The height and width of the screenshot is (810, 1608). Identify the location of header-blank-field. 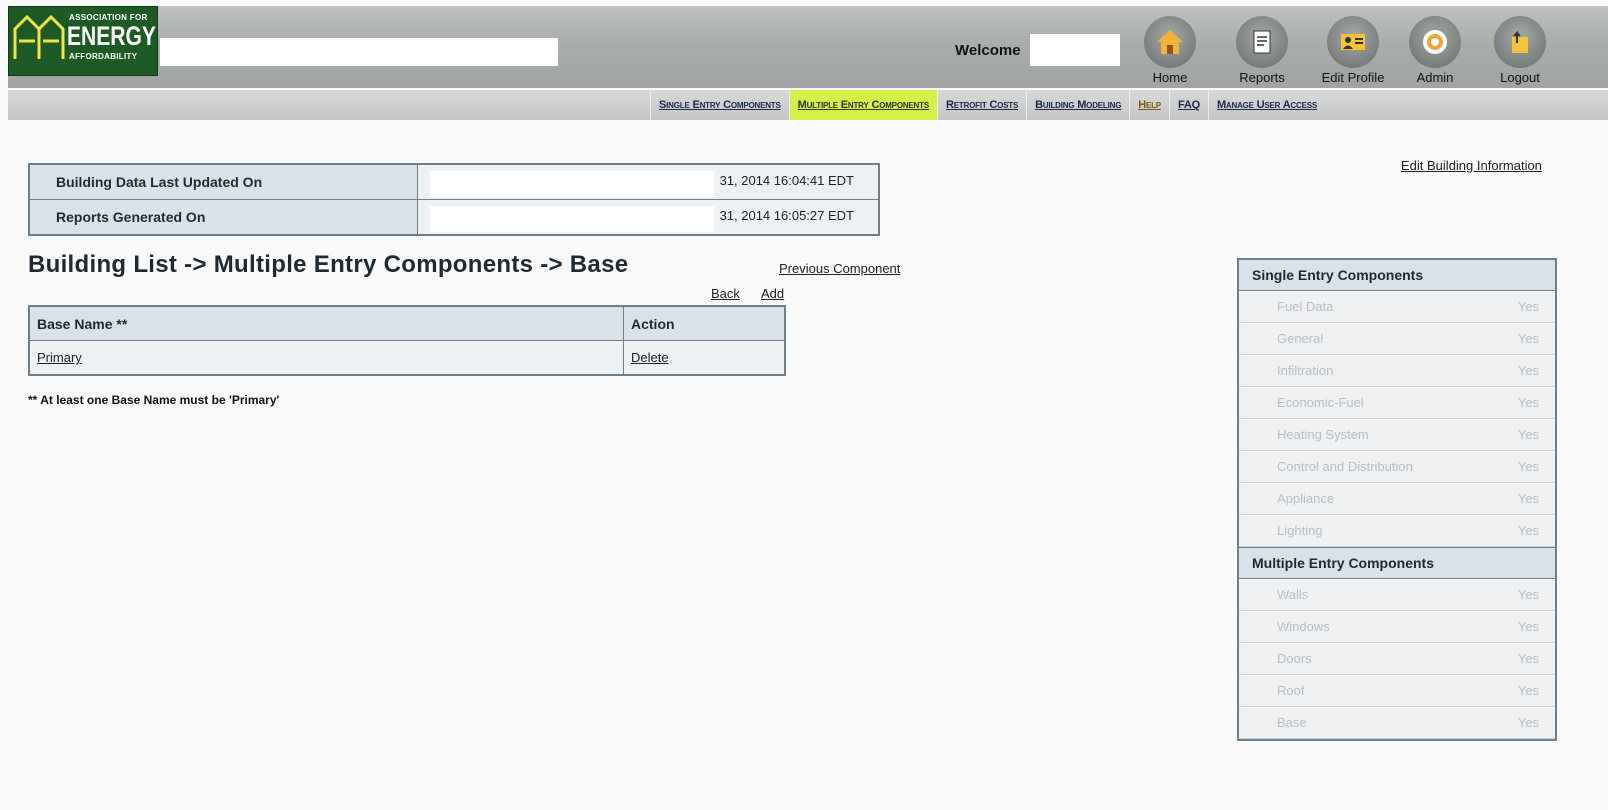
(359, 52).